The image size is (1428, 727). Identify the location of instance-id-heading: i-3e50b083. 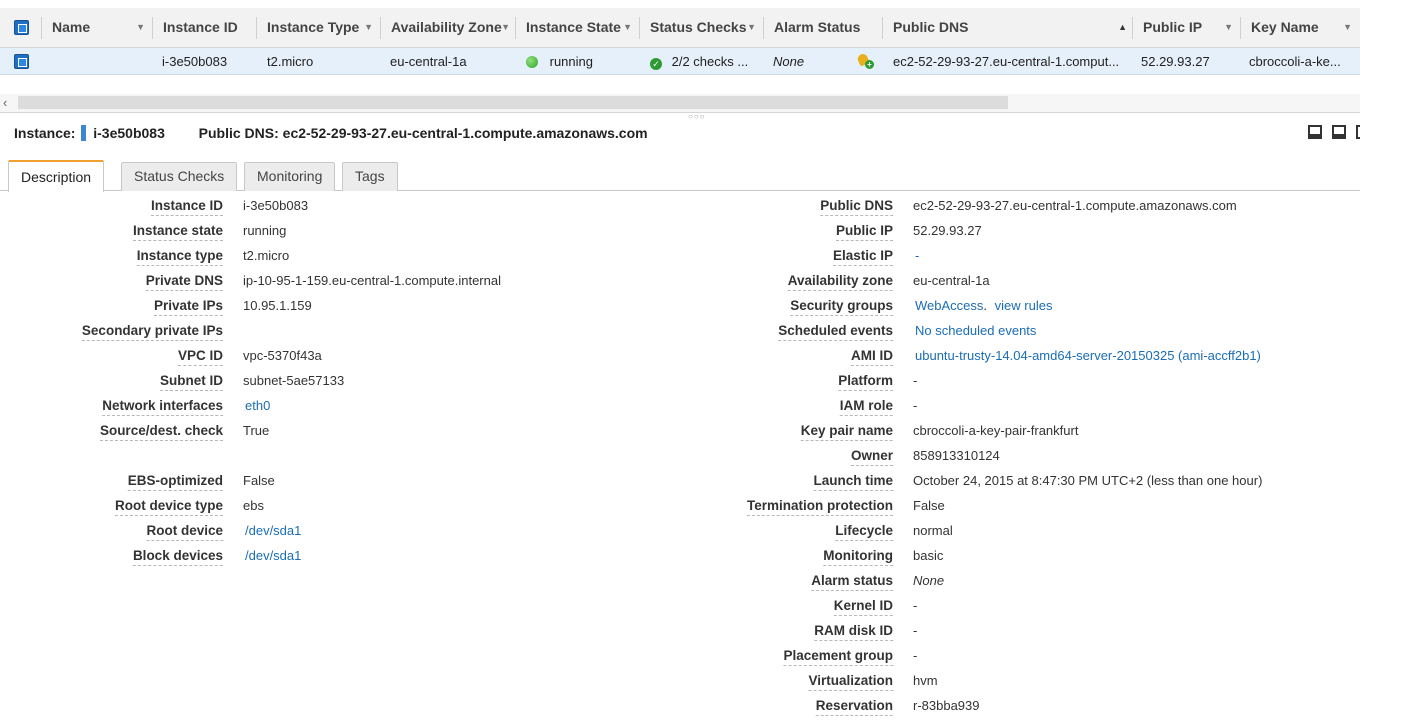
(129, 133).